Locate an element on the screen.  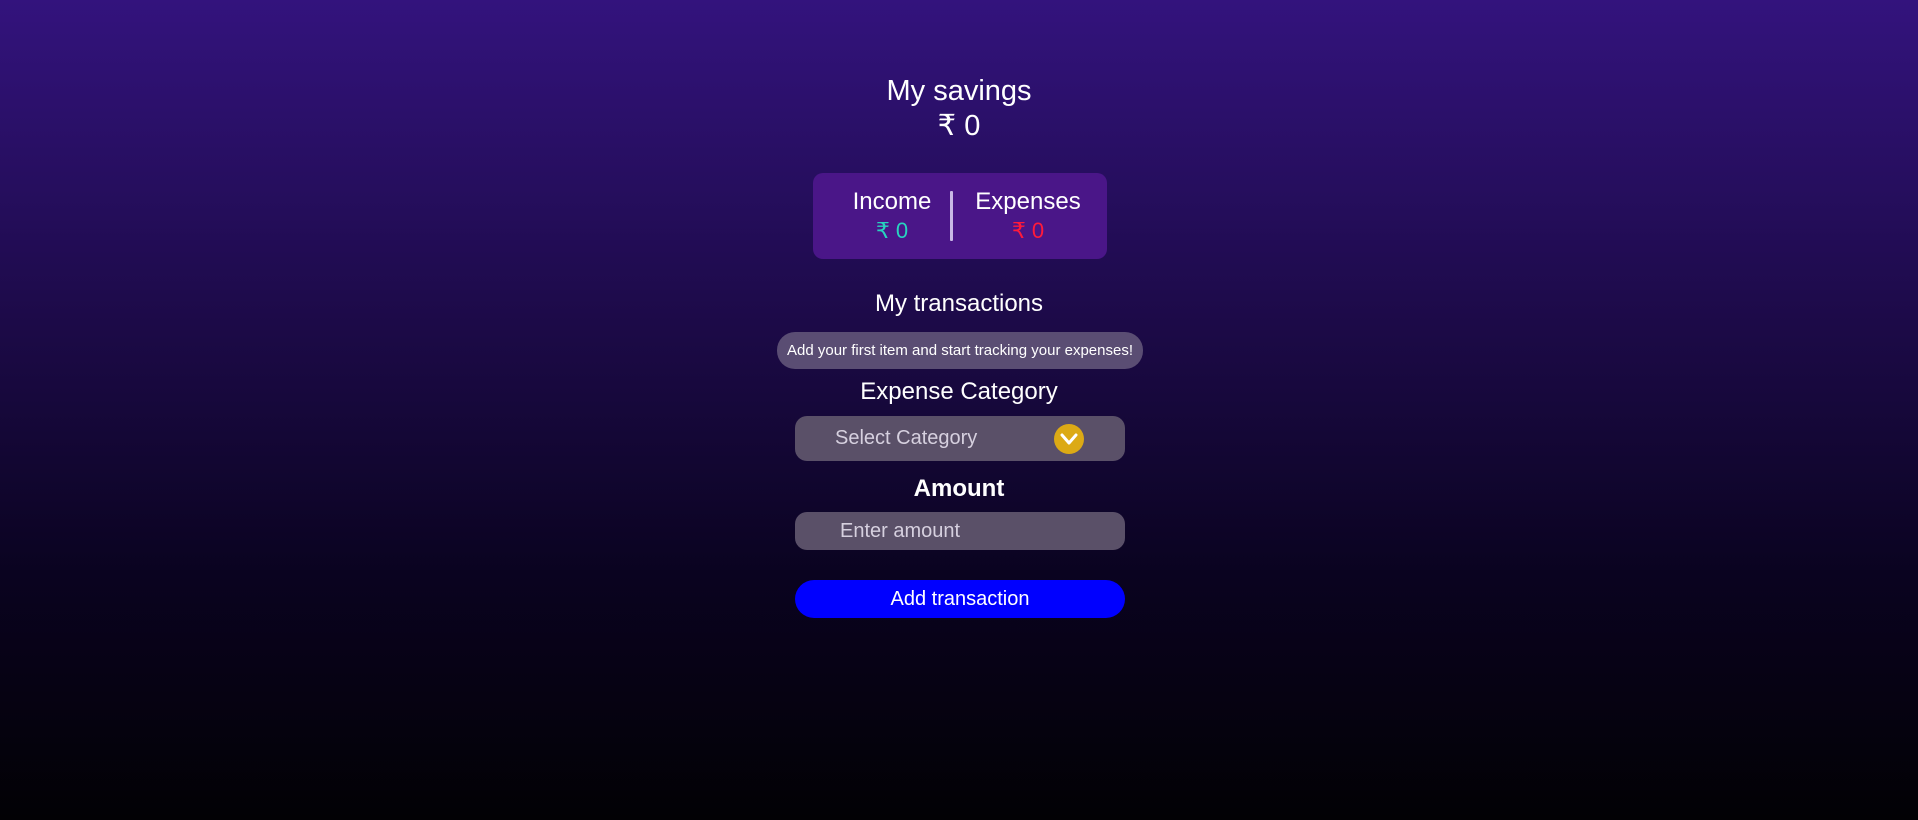
category-select: Select Category is located at coordinates (960, 438).